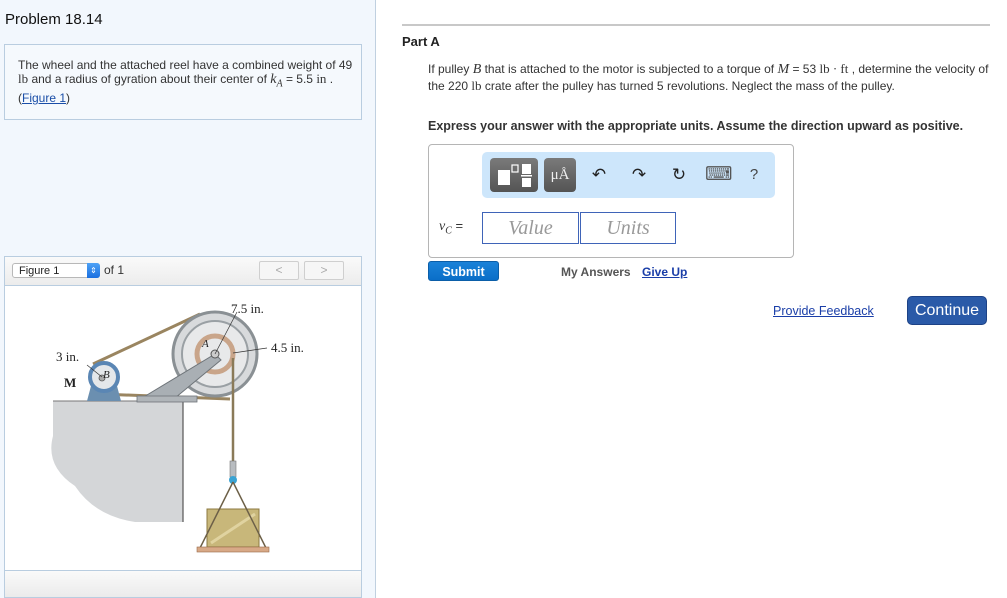  I want to click on q-text: = 53, so click(804, 69).